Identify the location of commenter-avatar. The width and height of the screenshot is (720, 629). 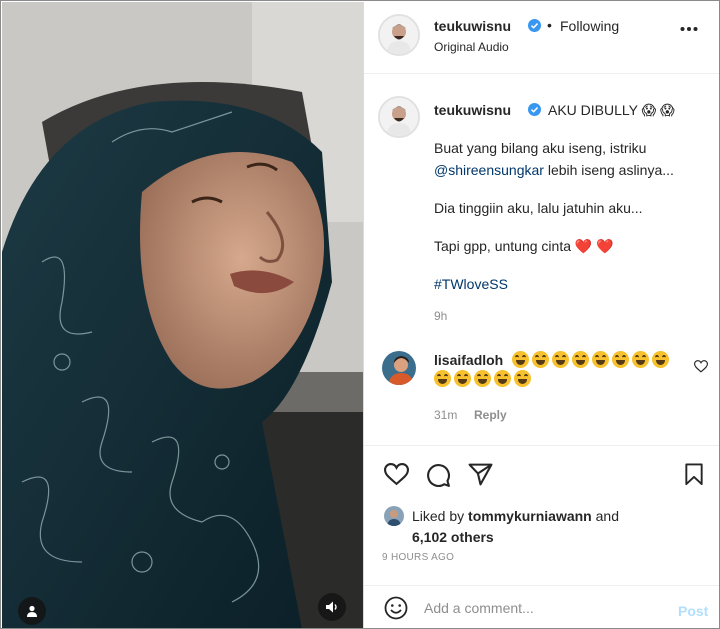
(399, 368).